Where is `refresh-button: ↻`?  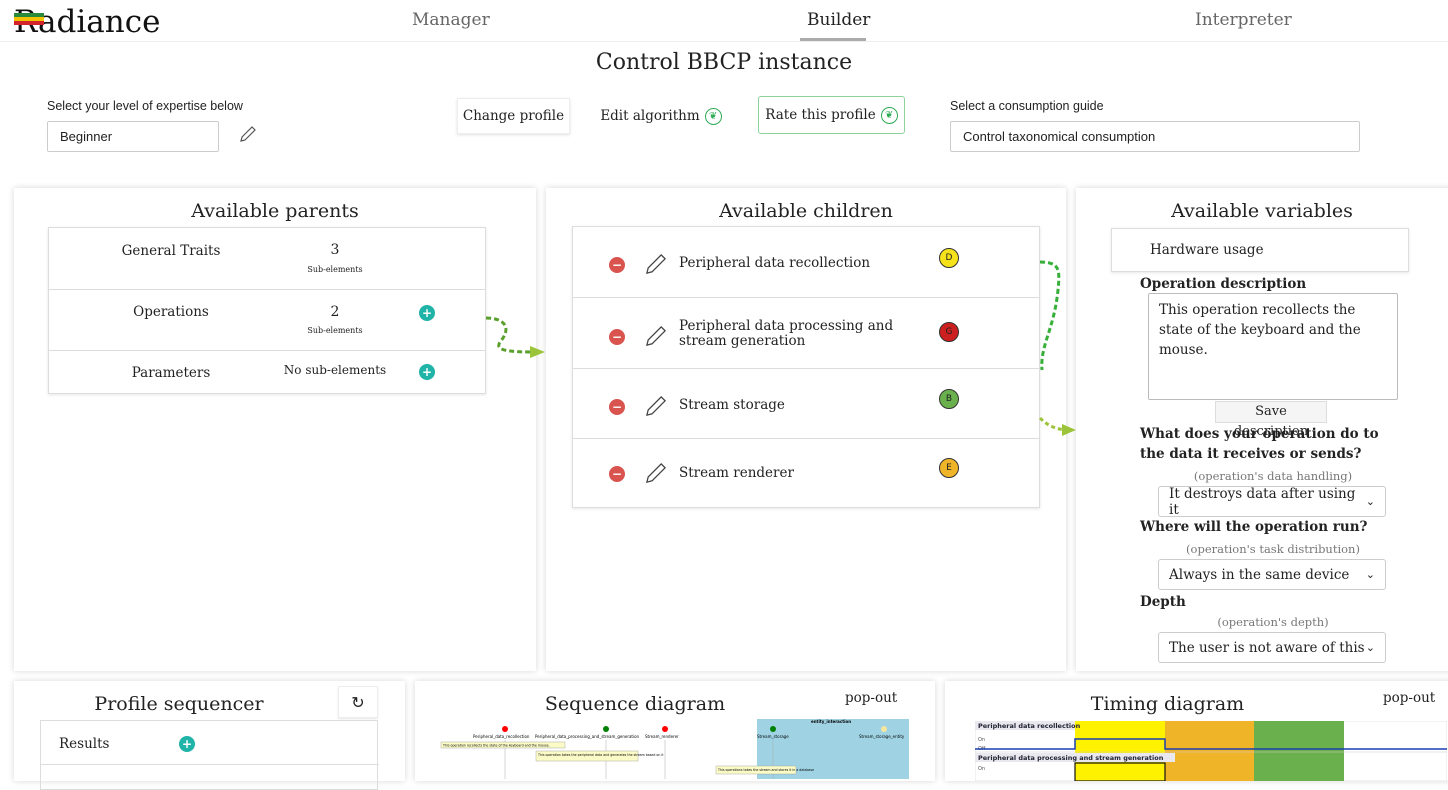
refresh-button: ↻ is located at coordinates (358, 702).